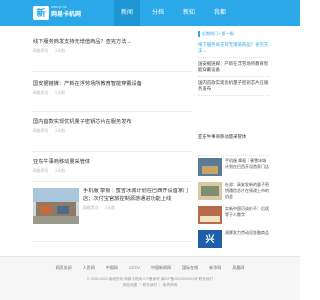 This screenshot has height=300, width=320. What do you see at coordinates (234, 240) in the screenshot?
I see `pic-news-item: 兴 润厚发力劳动设金融商品` at bounding box center [234, 240].